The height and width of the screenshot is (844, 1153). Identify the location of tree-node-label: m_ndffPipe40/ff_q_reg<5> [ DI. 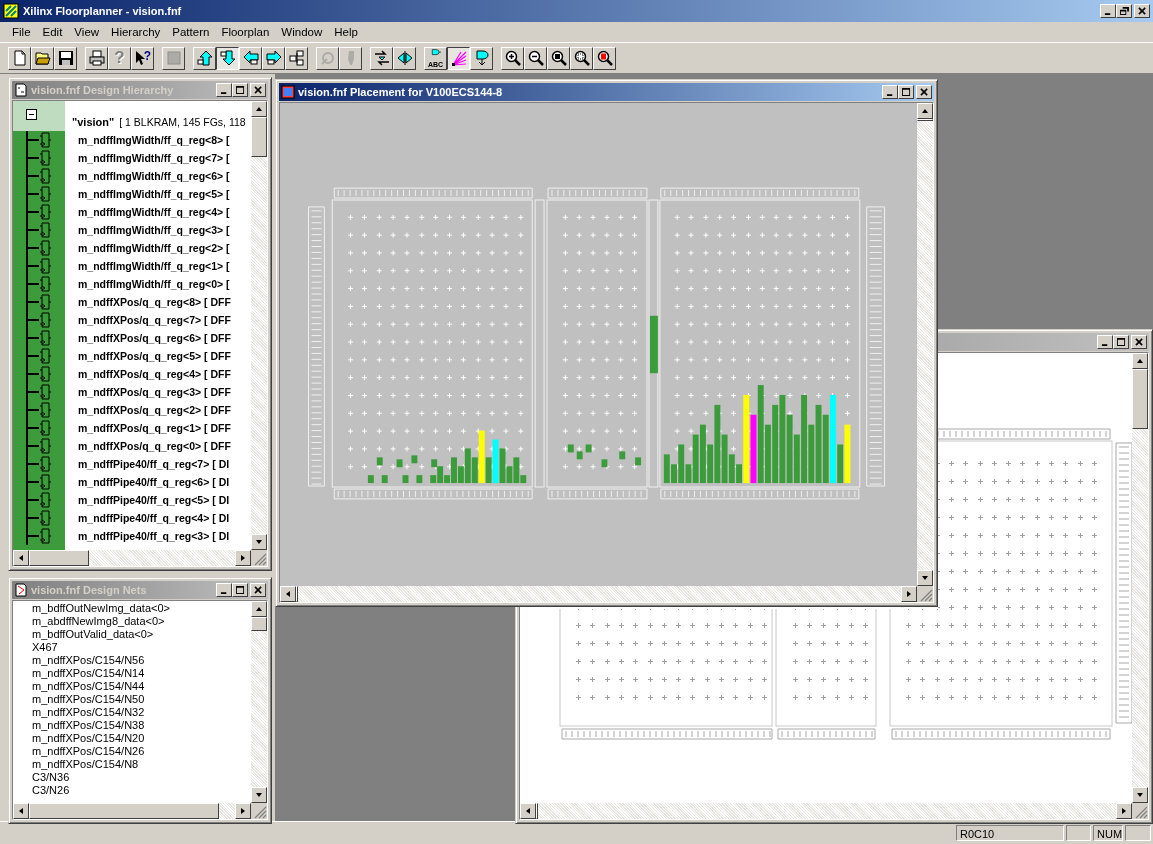
(154, 500).